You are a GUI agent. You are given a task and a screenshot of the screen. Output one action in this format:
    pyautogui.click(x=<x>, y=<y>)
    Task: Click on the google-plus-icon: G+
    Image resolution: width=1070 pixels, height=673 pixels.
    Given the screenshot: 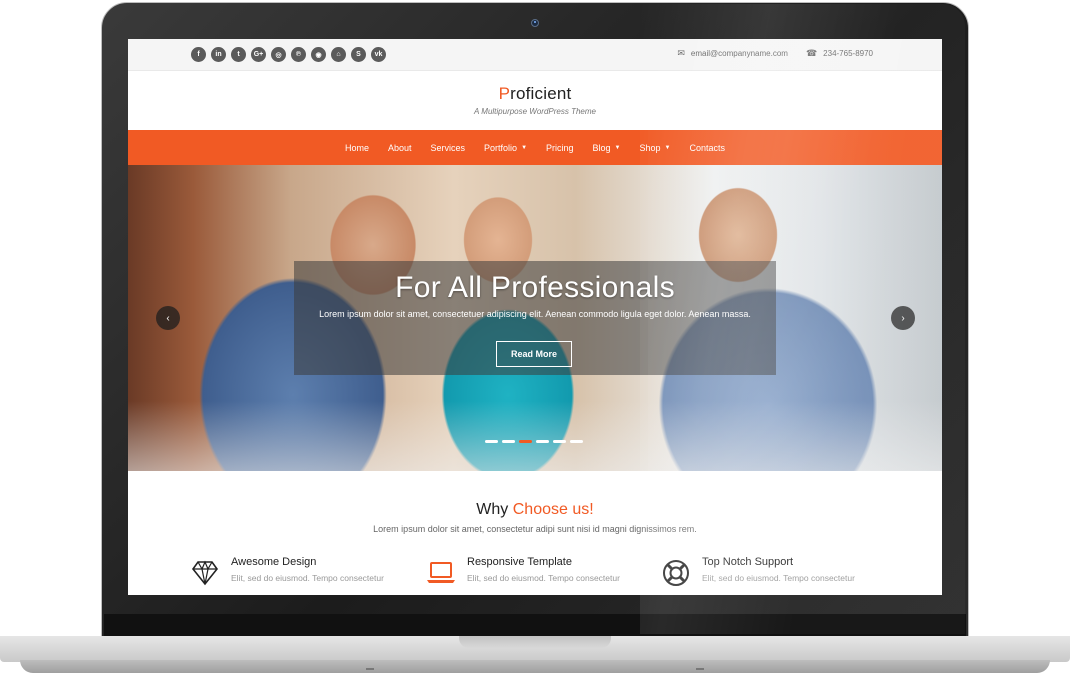 What is the action you would take?
    pyautogui.click(x=258, y=54)
    